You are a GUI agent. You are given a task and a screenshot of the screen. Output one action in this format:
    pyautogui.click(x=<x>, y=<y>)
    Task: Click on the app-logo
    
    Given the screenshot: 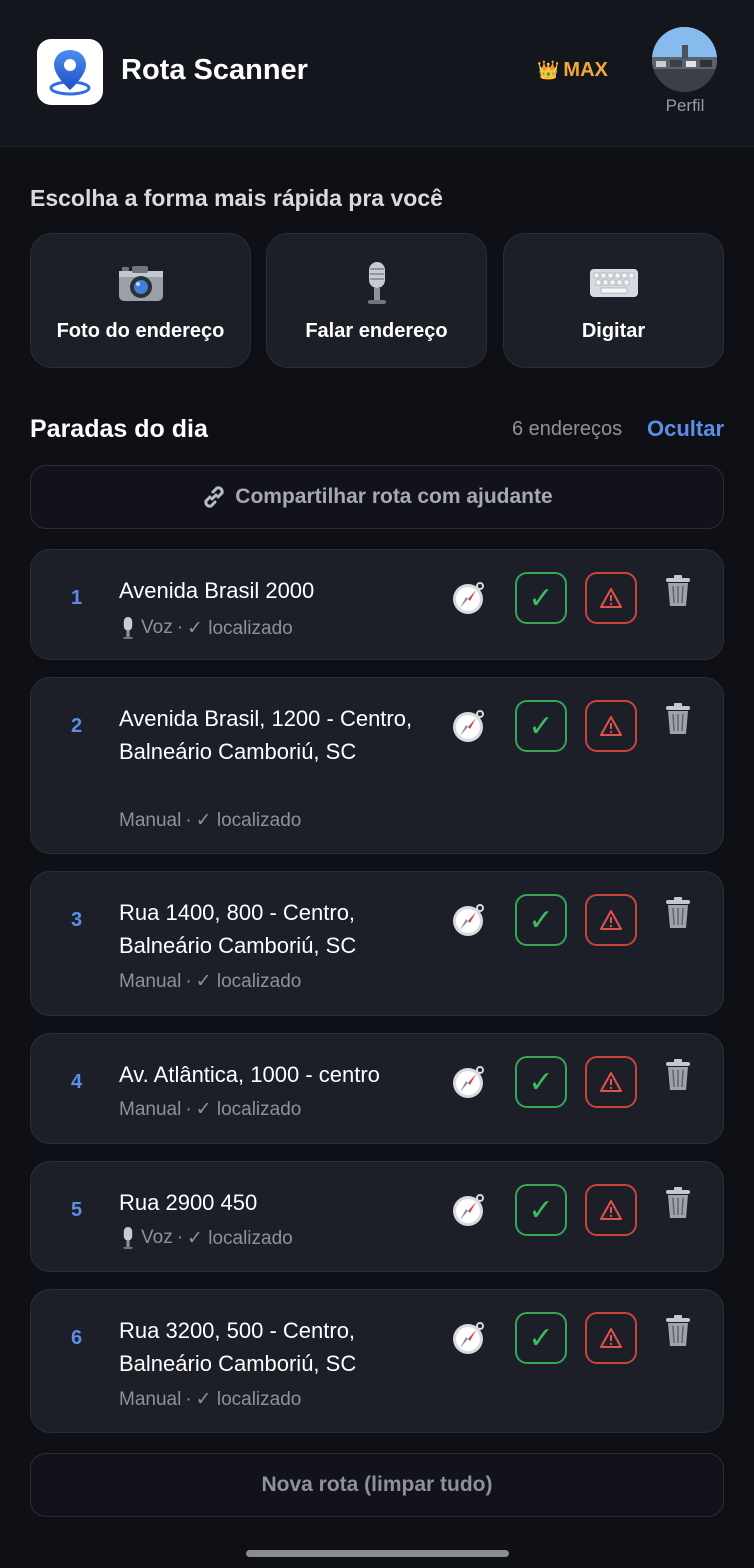 What is the action you would take?
    pyautogui.click(x=70, y=72)
    